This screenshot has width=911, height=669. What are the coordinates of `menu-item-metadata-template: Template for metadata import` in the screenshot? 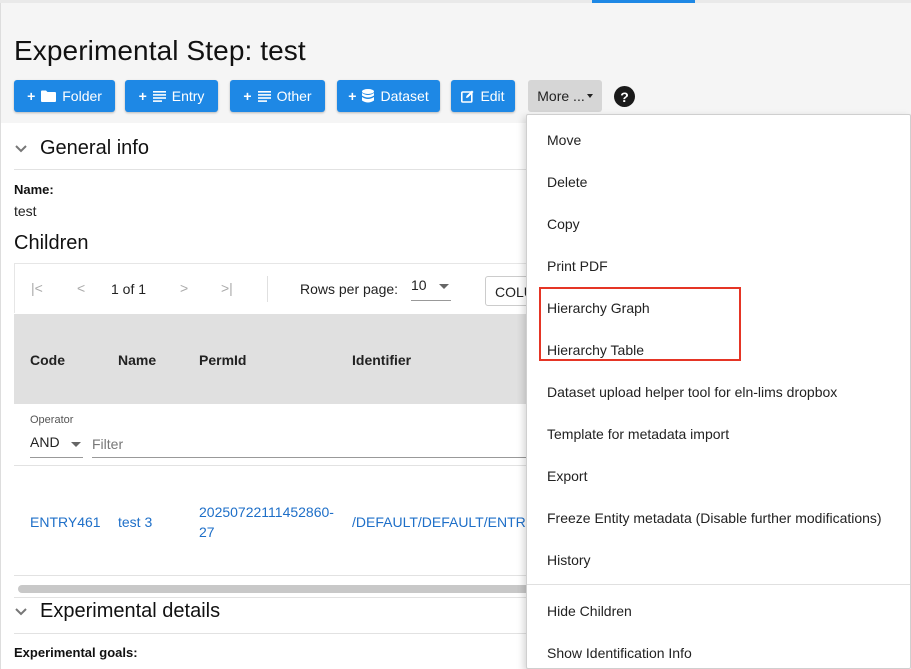 It's located at (638, 434).